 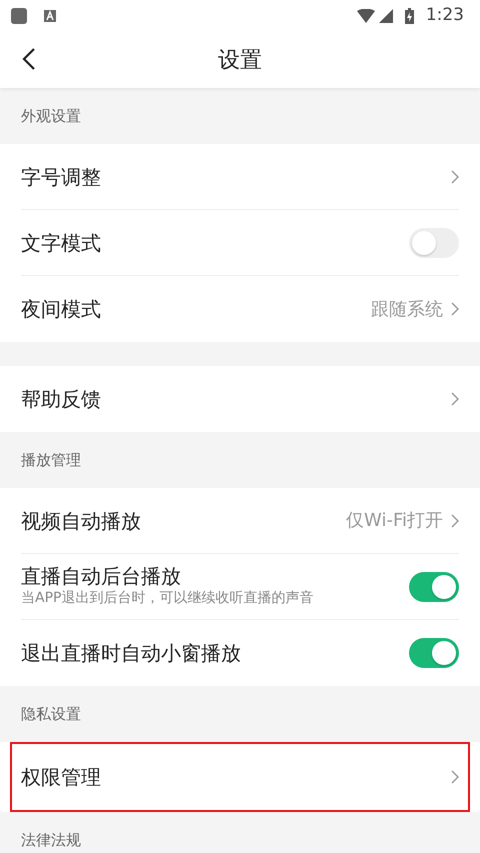 What do you see at coordinates (61, 176) in the screenshot?
I see `row-label: 字号调整` at bounding box center [61, 176].